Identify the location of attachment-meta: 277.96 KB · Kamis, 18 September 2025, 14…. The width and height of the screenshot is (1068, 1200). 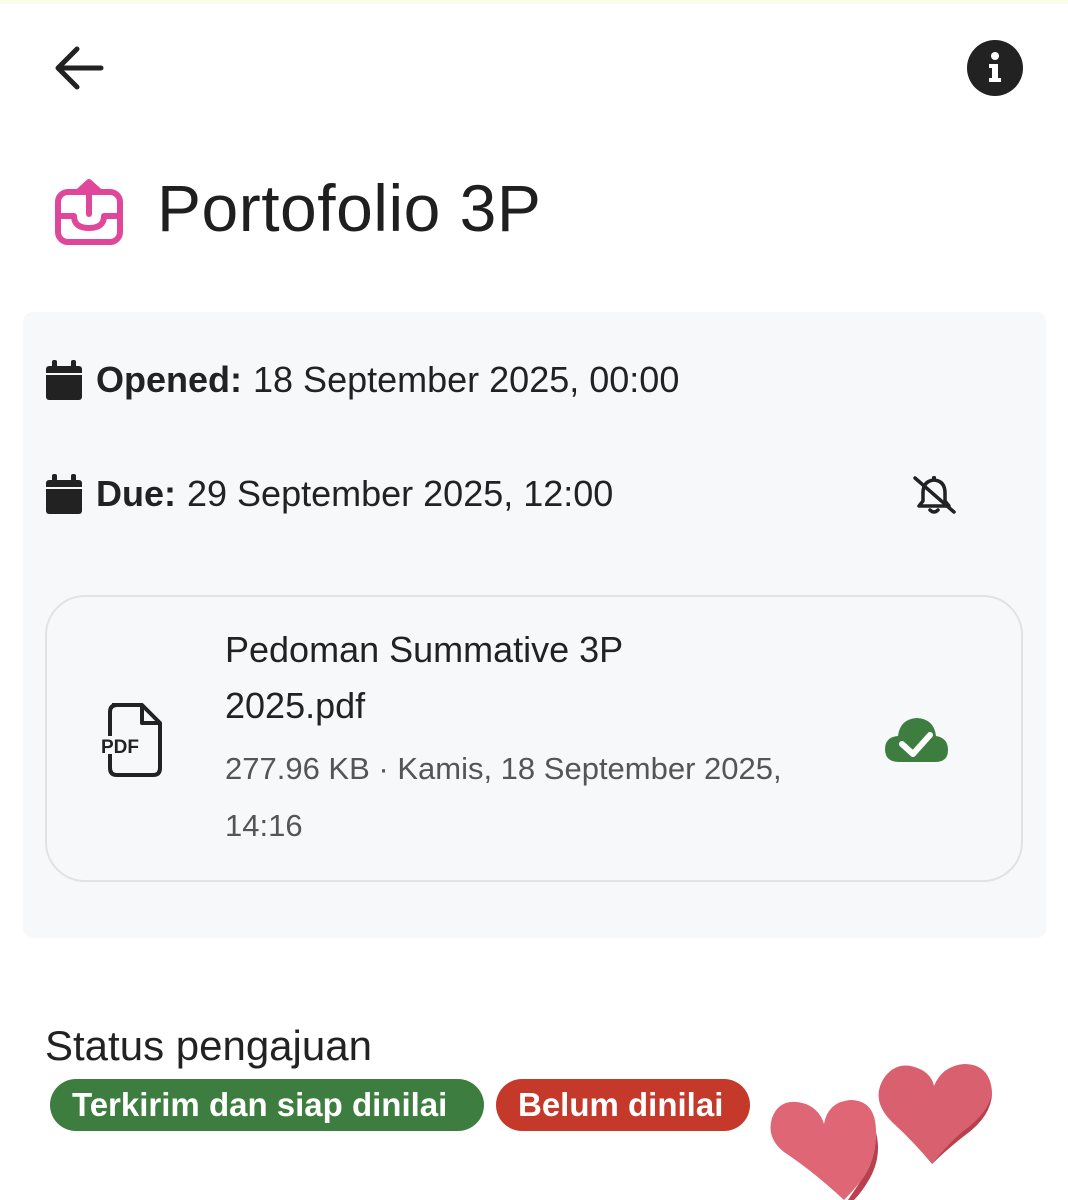
(503, 797).